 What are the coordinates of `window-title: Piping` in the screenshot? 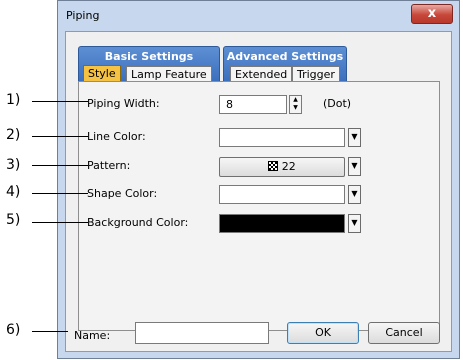 It's located at (83, 15).